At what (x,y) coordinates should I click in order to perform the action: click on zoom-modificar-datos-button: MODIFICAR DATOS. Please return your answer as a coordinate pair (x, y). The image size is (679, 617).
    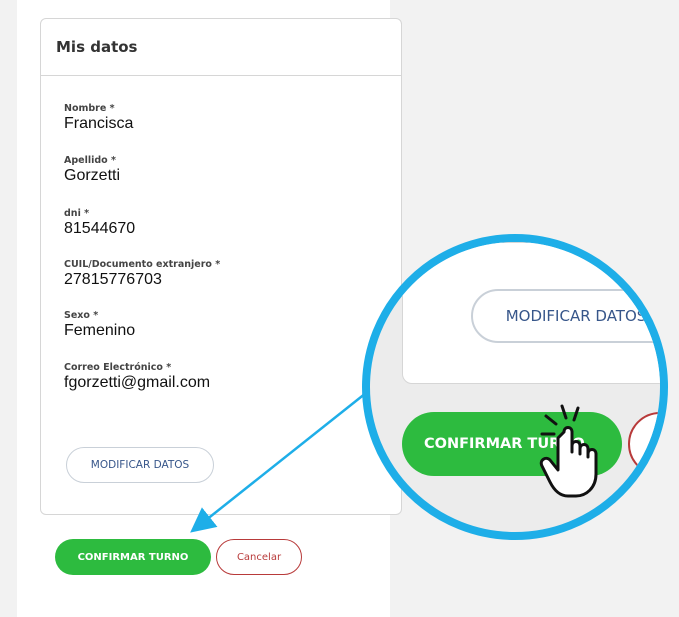
    Looking at the image, I should click on (565, 316).